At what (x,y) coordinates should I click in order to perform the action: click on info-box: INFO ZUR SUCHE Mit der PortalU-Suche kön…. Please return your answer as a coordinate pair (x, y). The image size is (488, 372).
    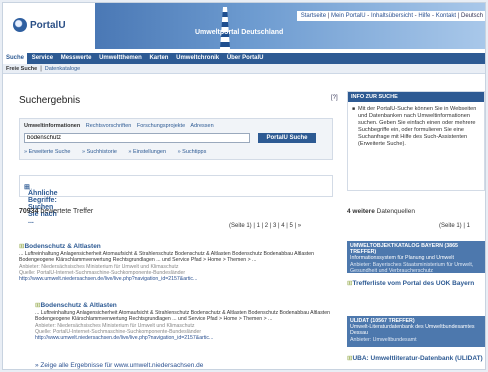
    Looking at the image, I should click on (416, 141).